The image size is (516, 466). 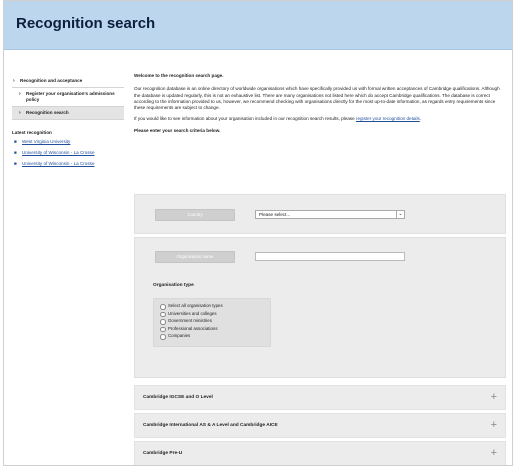 What do you see at coordinates (47, 112) in the screenshot?
I see `sidebar-item-label: Recognition search` at bounding box center [47, 112].